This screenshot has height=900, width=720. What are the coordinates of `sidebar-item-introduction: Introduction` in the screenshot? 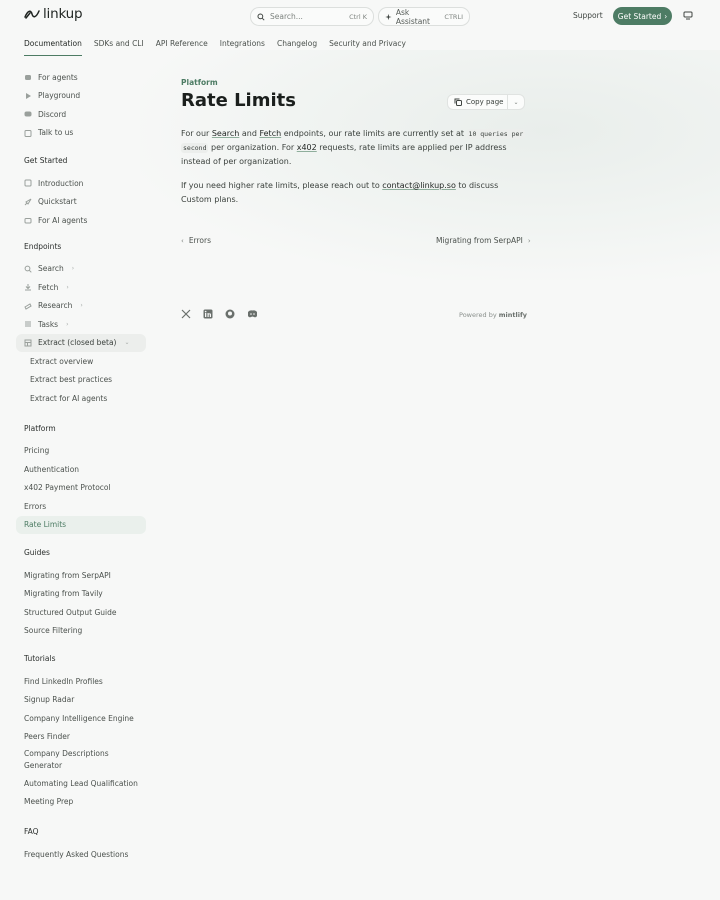 It's located at (81, 183).